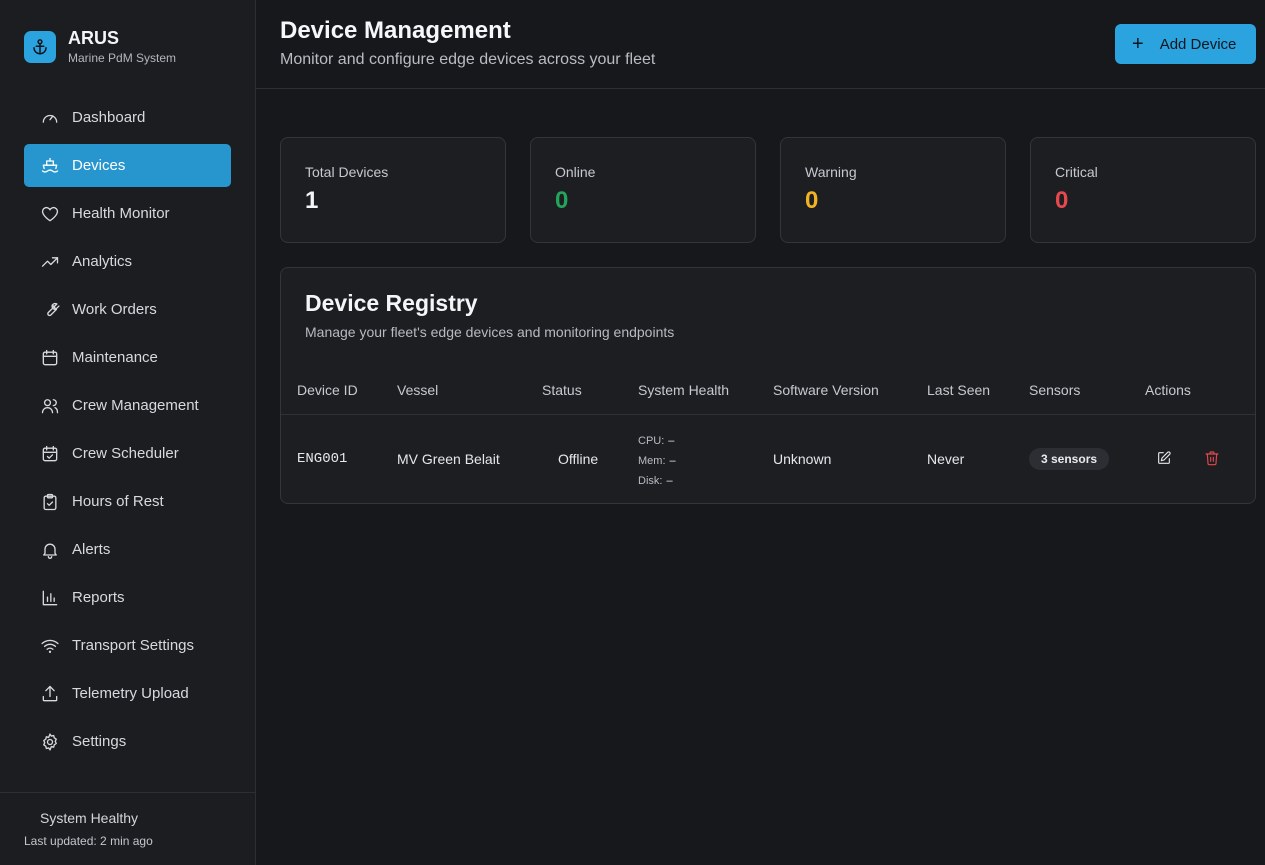 This screenshot has height=865, width=1265. I want to click on system-health-cell: CPU: – Mem: – Disk: –, so click(657, 461).